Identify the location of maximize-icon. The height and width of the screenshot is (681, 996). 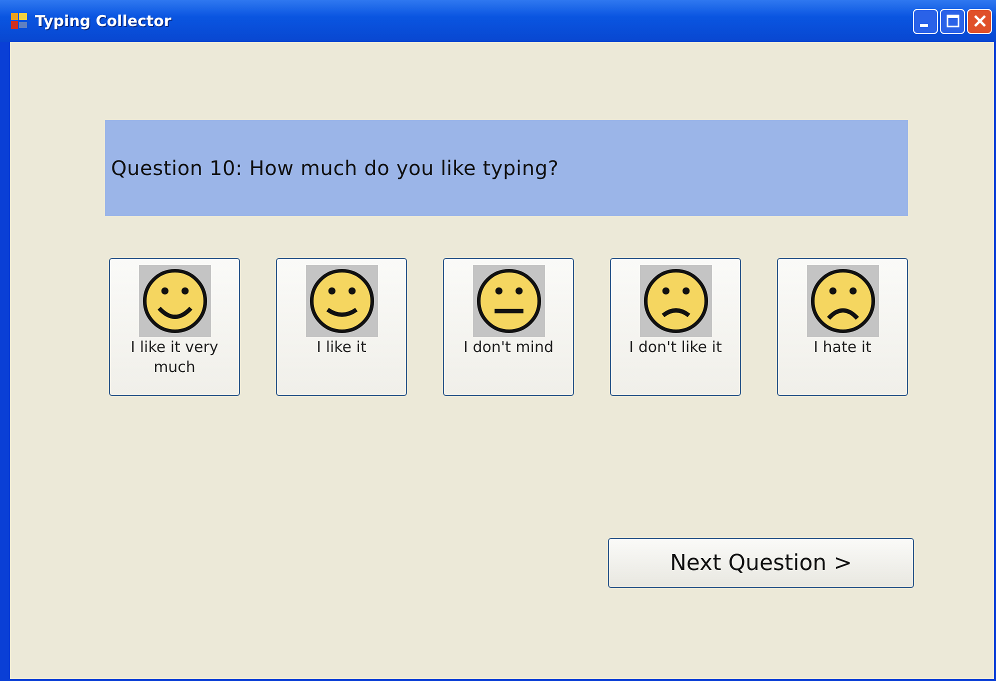
(953, 21).